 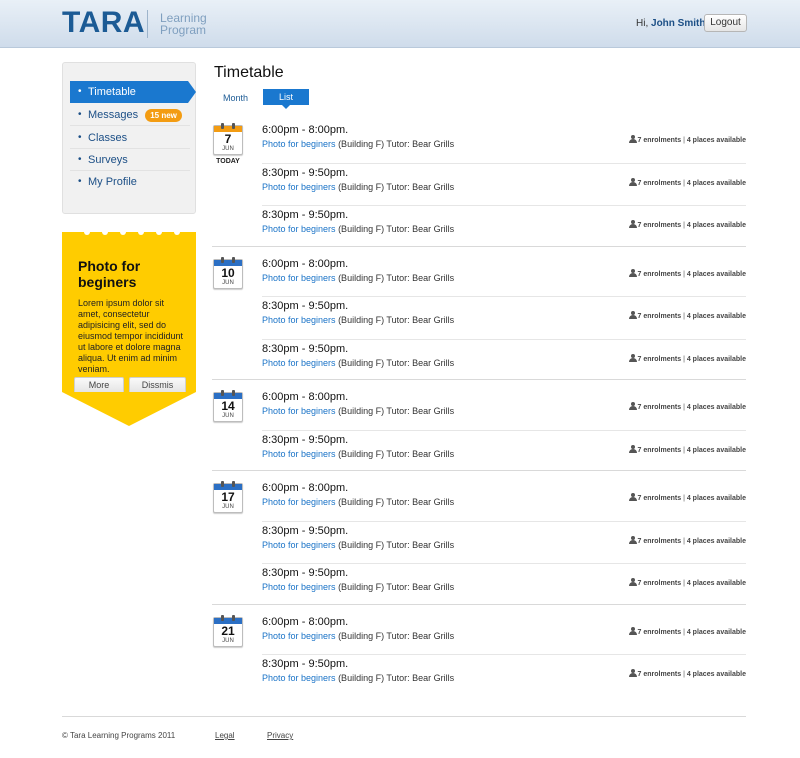 I want to click on sidebar-item-messages: Messages 15 new, so click(x=130, y=115).